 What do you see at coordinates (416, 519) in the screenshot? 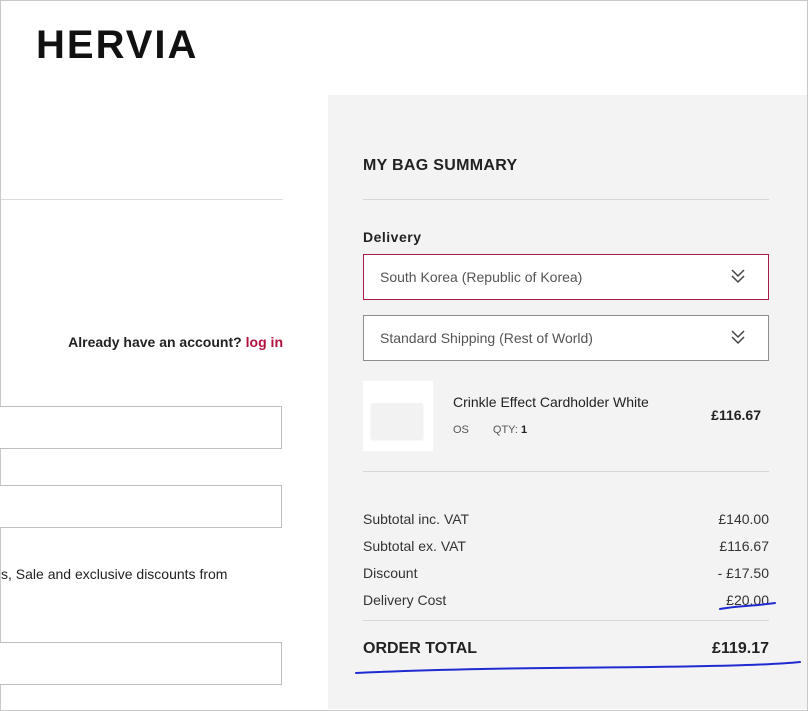
I see `row-label: Subtotal inc. VAT` at bounding box center [416, 519].